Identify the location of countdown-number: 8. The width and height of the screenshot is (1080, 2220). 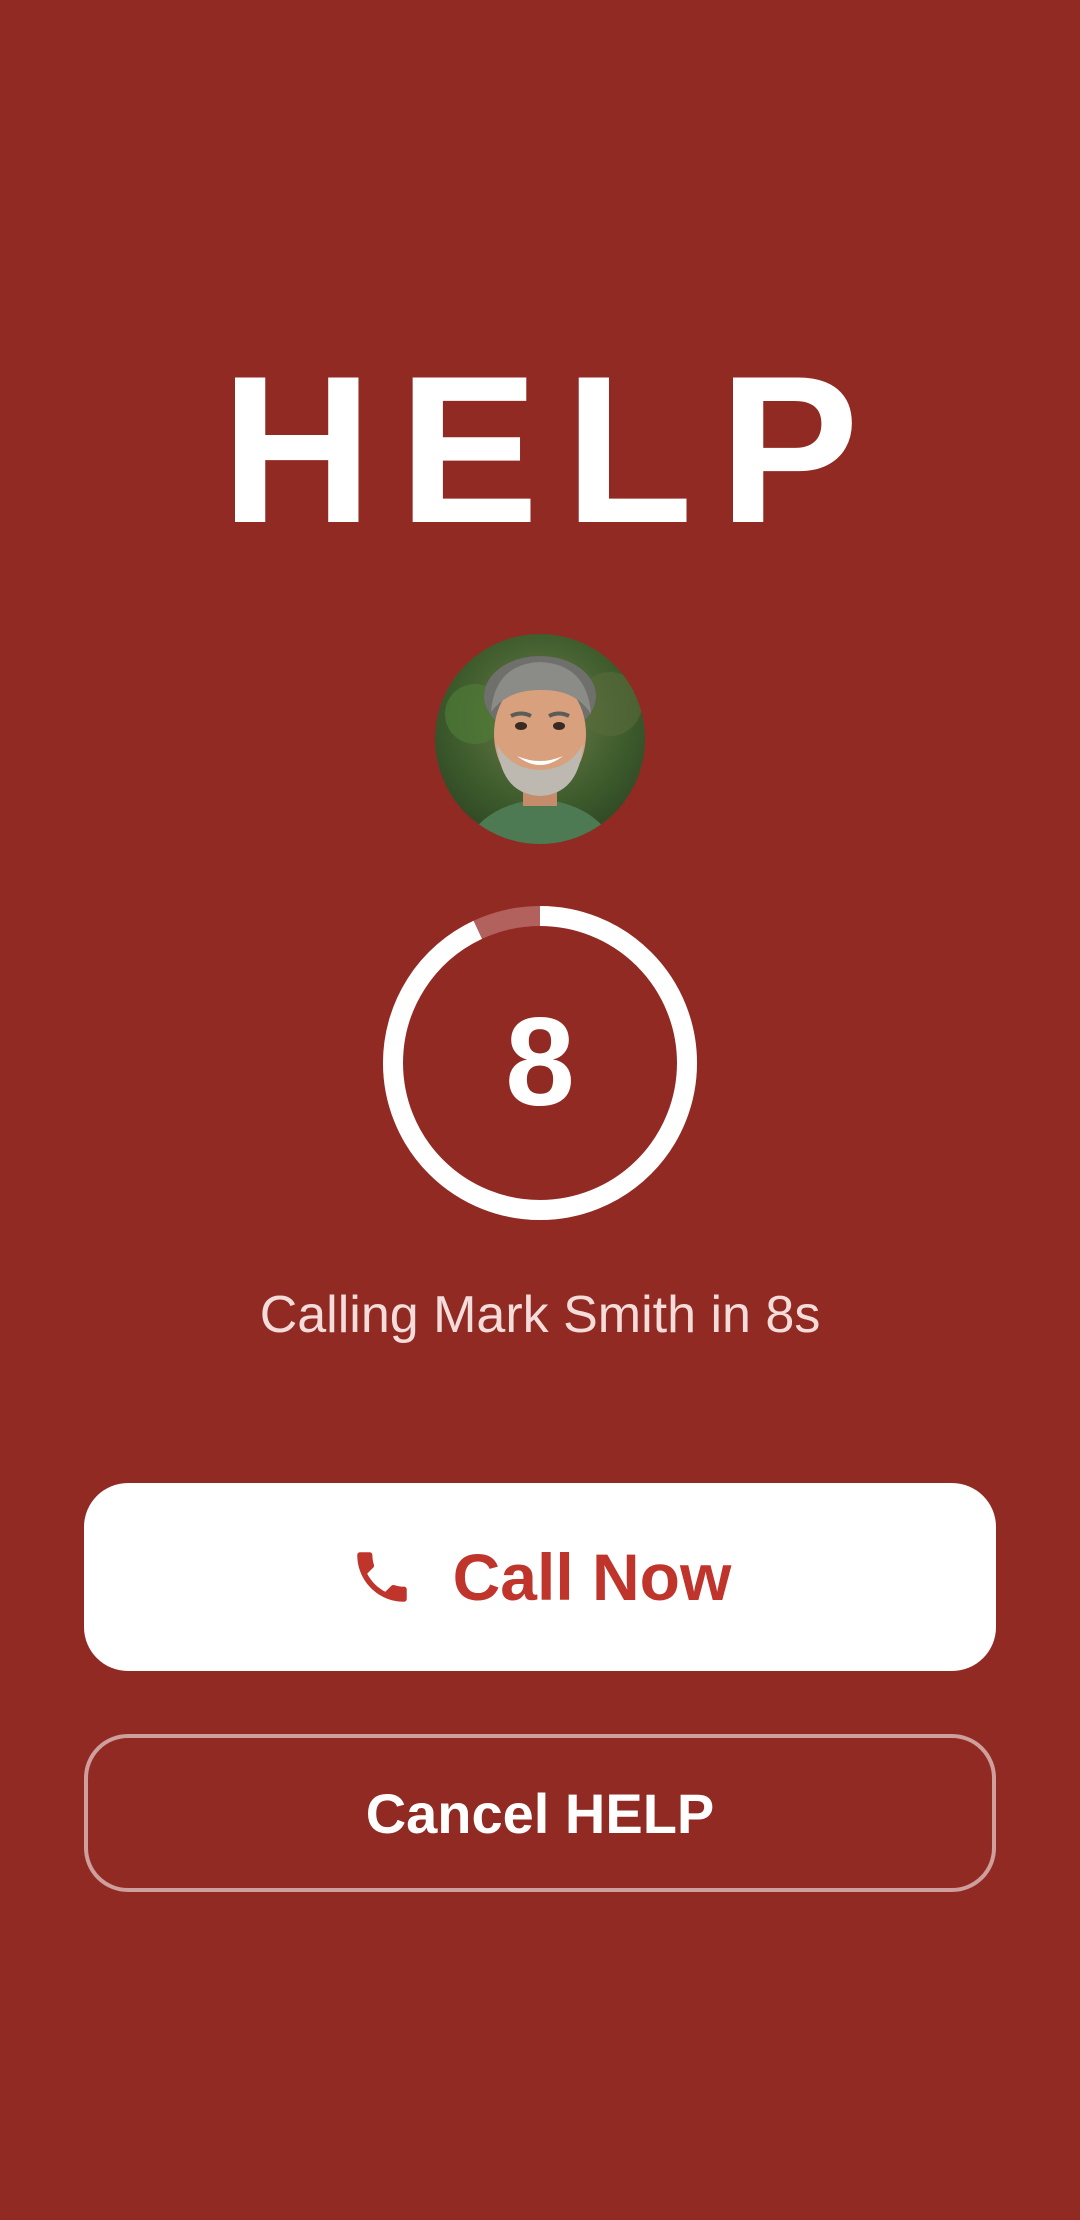
(540, 1062).